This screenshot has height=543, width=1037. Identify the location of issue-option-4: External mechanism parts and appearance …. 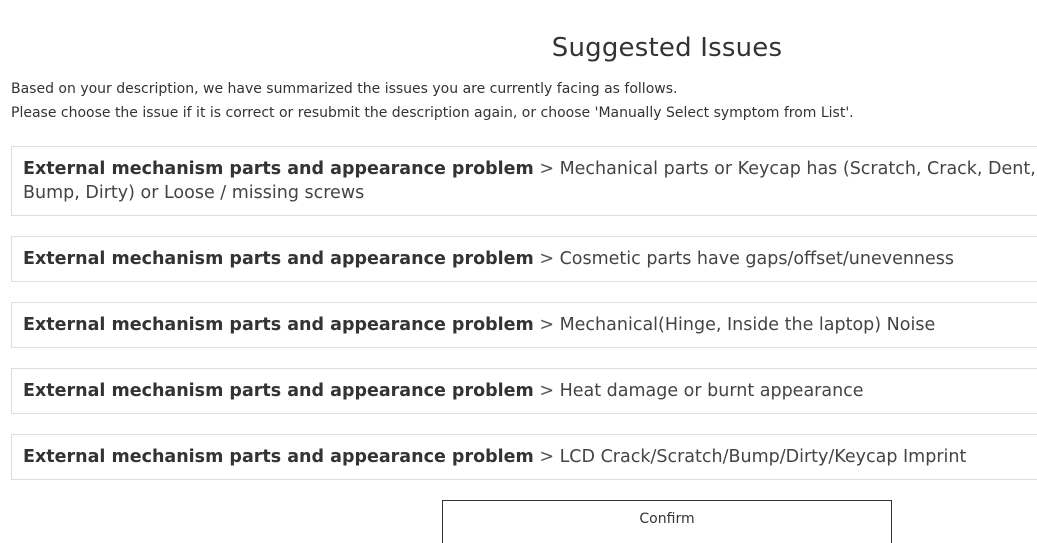
(524, 391).